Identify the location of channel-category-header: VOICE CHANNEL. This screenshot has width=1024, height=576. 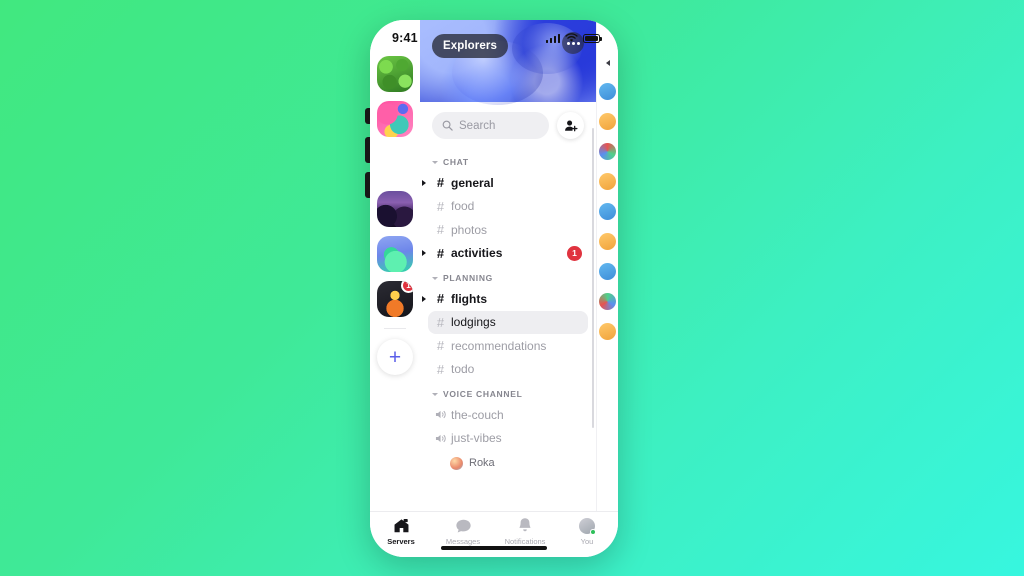
(508, 392).